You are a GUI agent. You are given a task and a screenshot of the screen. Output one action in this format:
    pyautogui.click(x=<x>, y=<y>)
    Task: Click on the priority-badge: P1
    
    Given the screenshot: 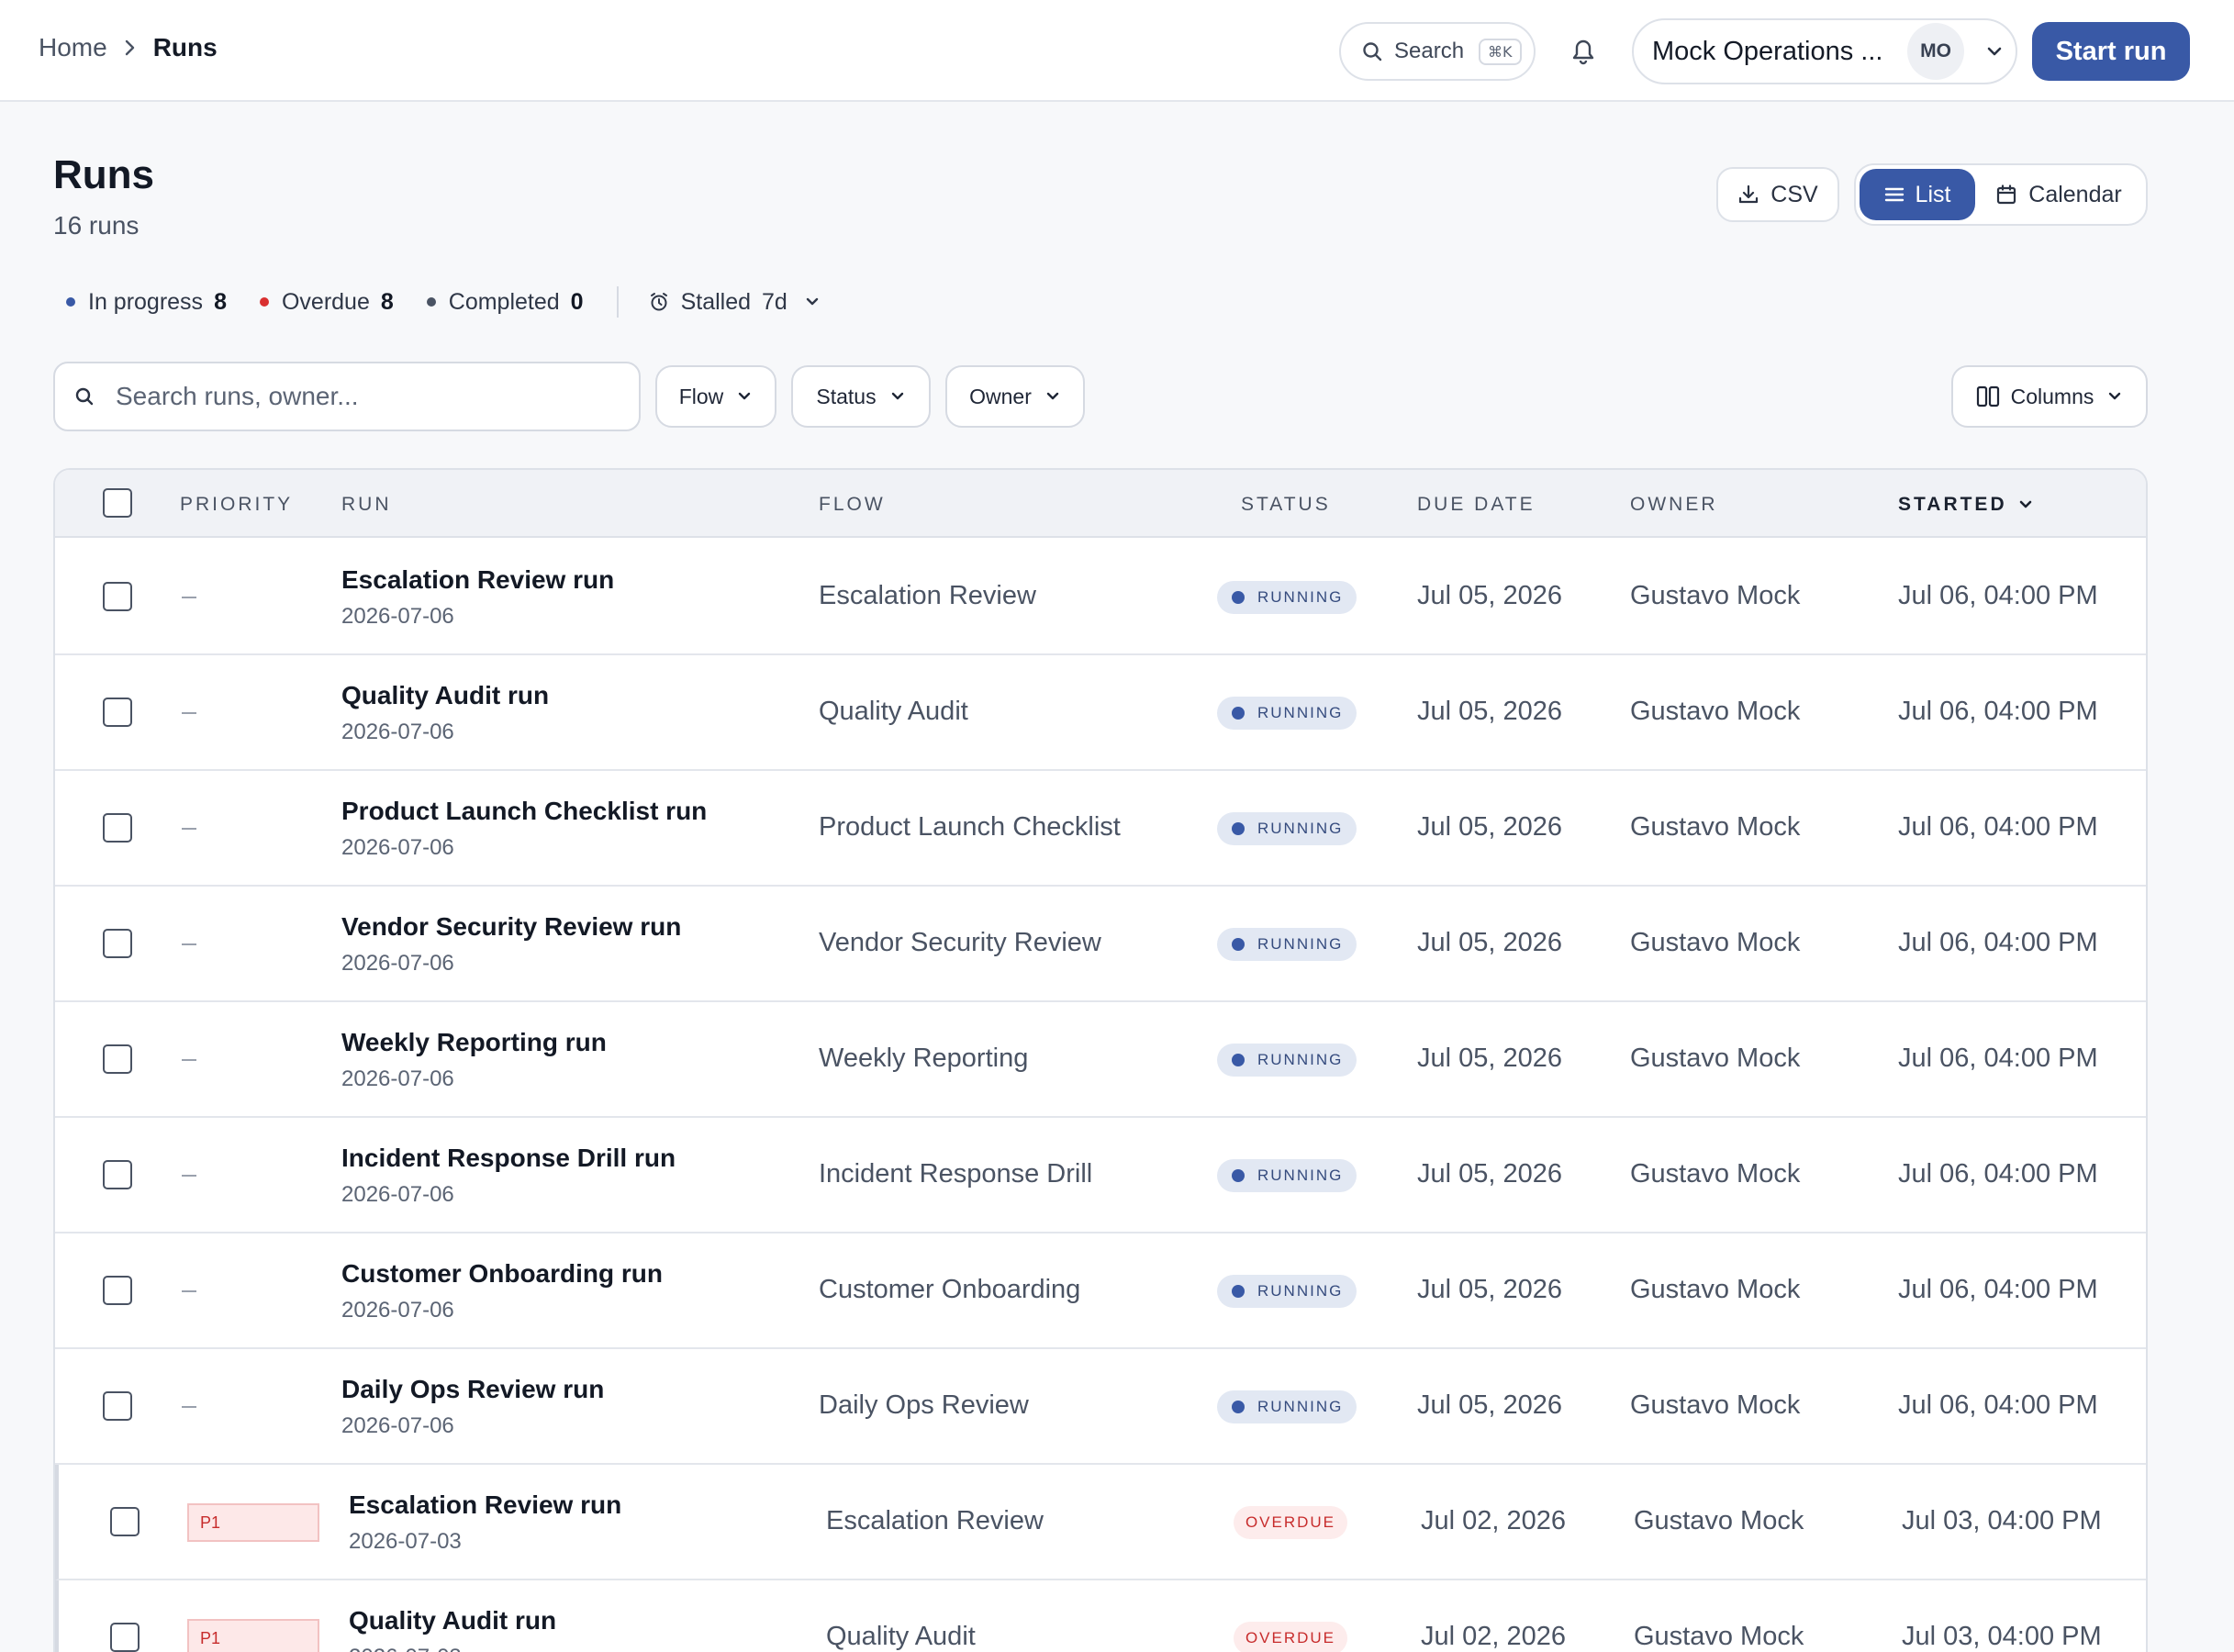 What is the action you would take?
    pyautogui.click(x=253, y=1635)
    